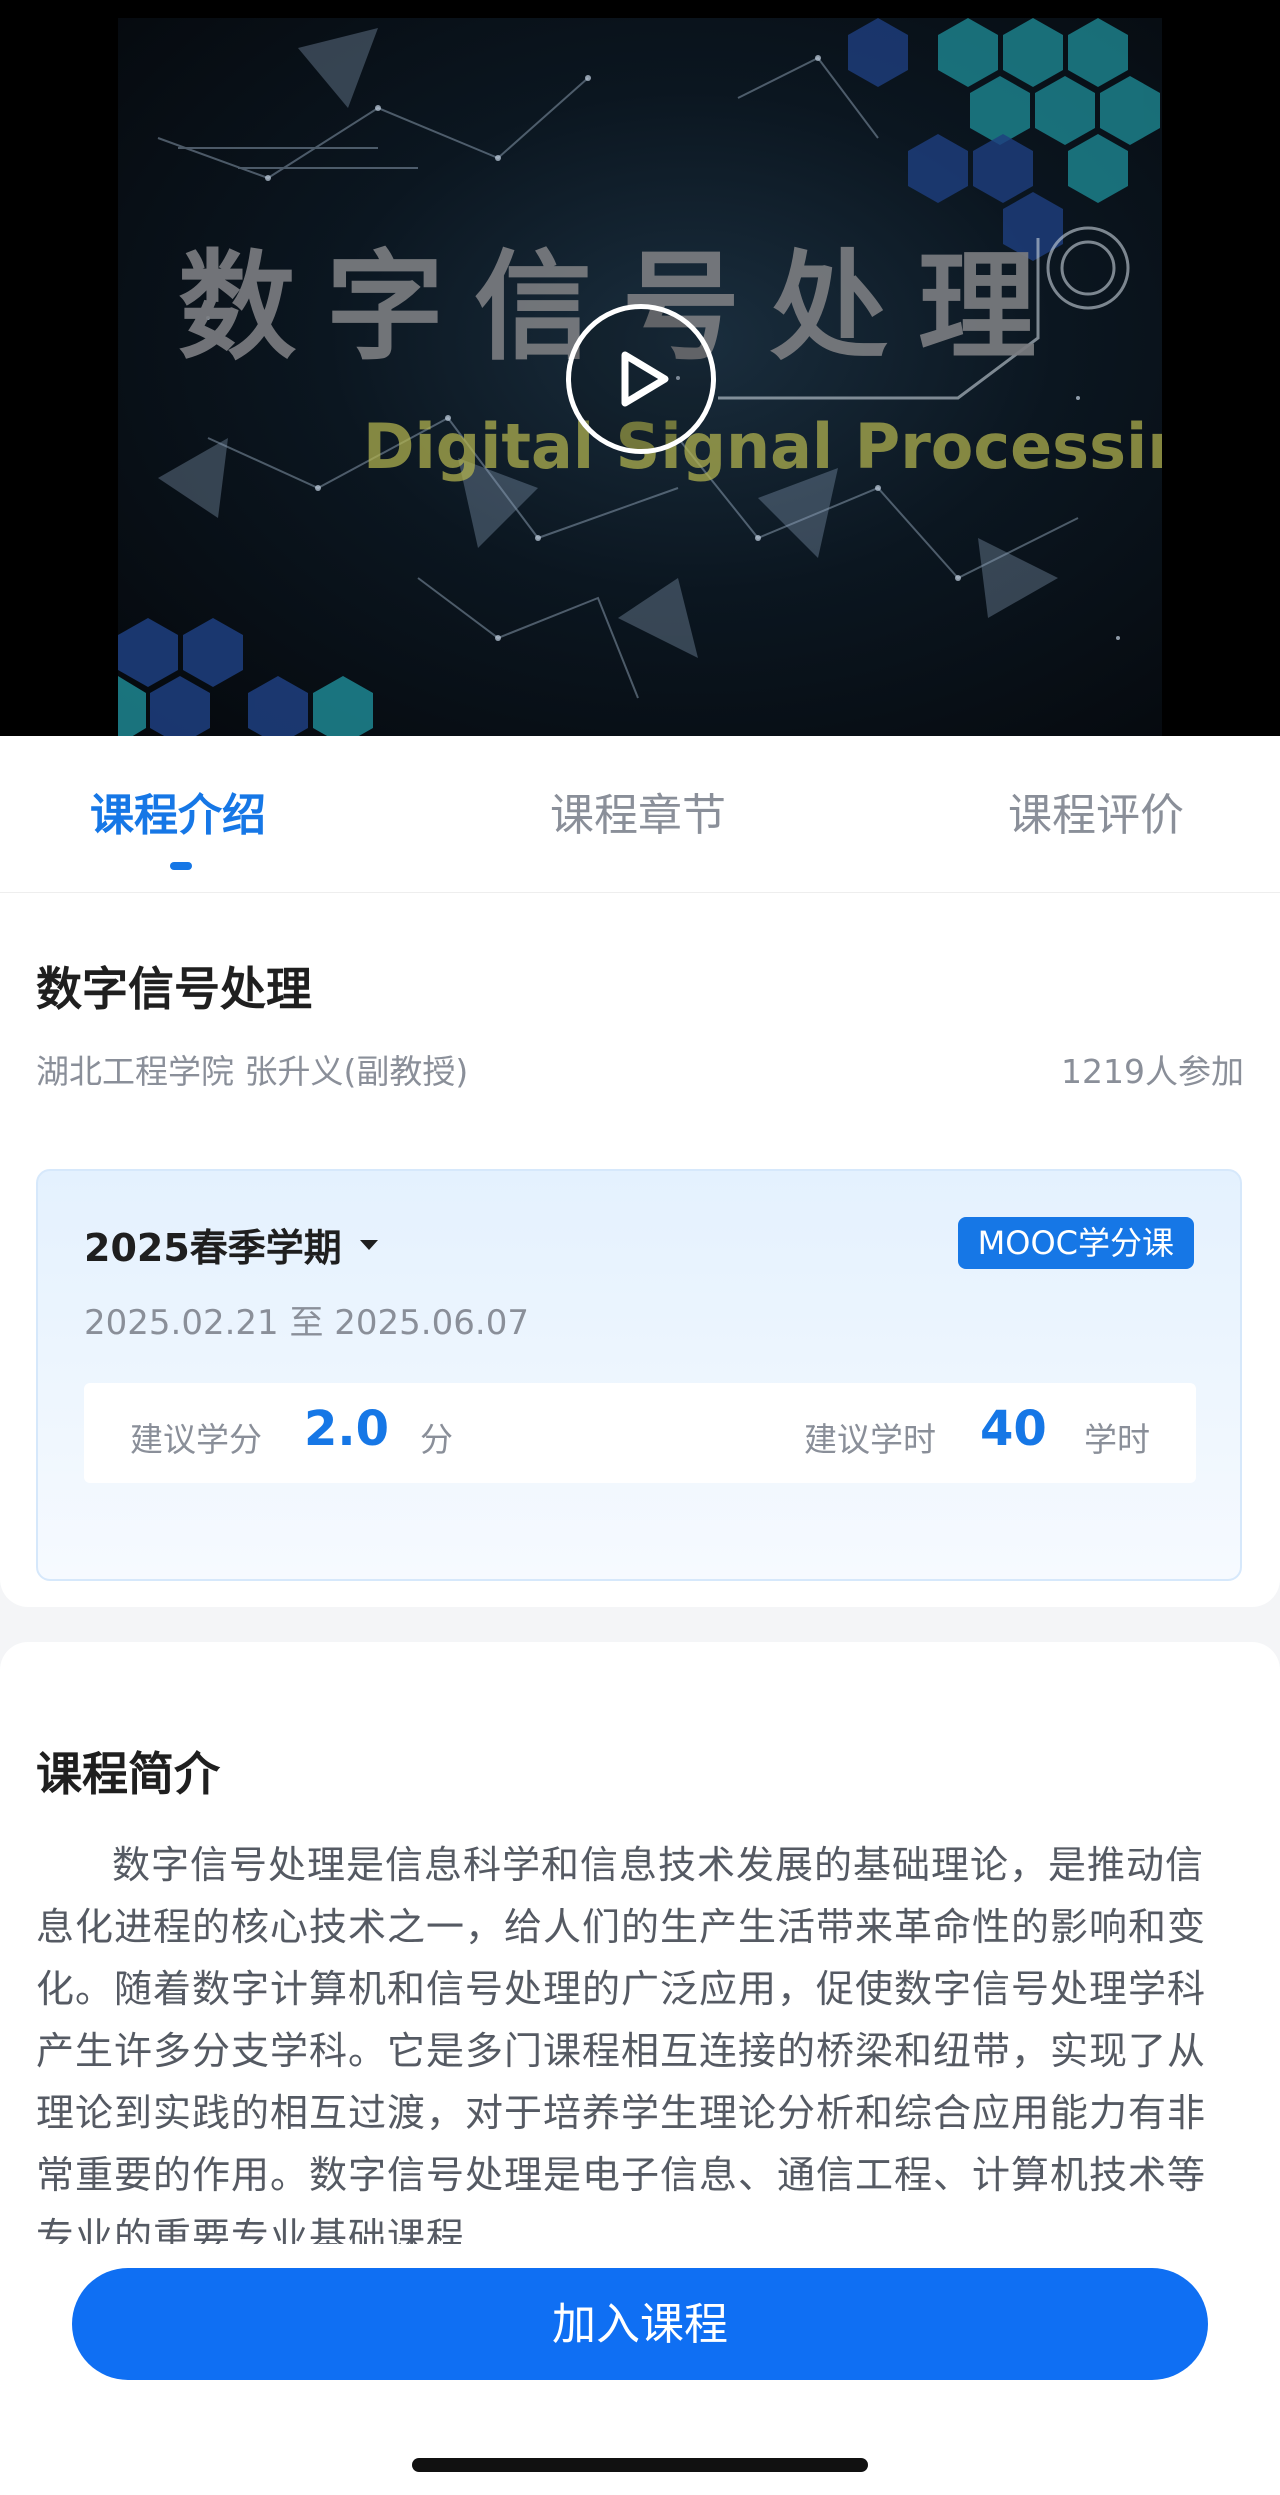 Image resolution: width=1280 pixels, height=2495 pixels. I want to click on tab-course-chapters: 课程章节, so click(638, 816).